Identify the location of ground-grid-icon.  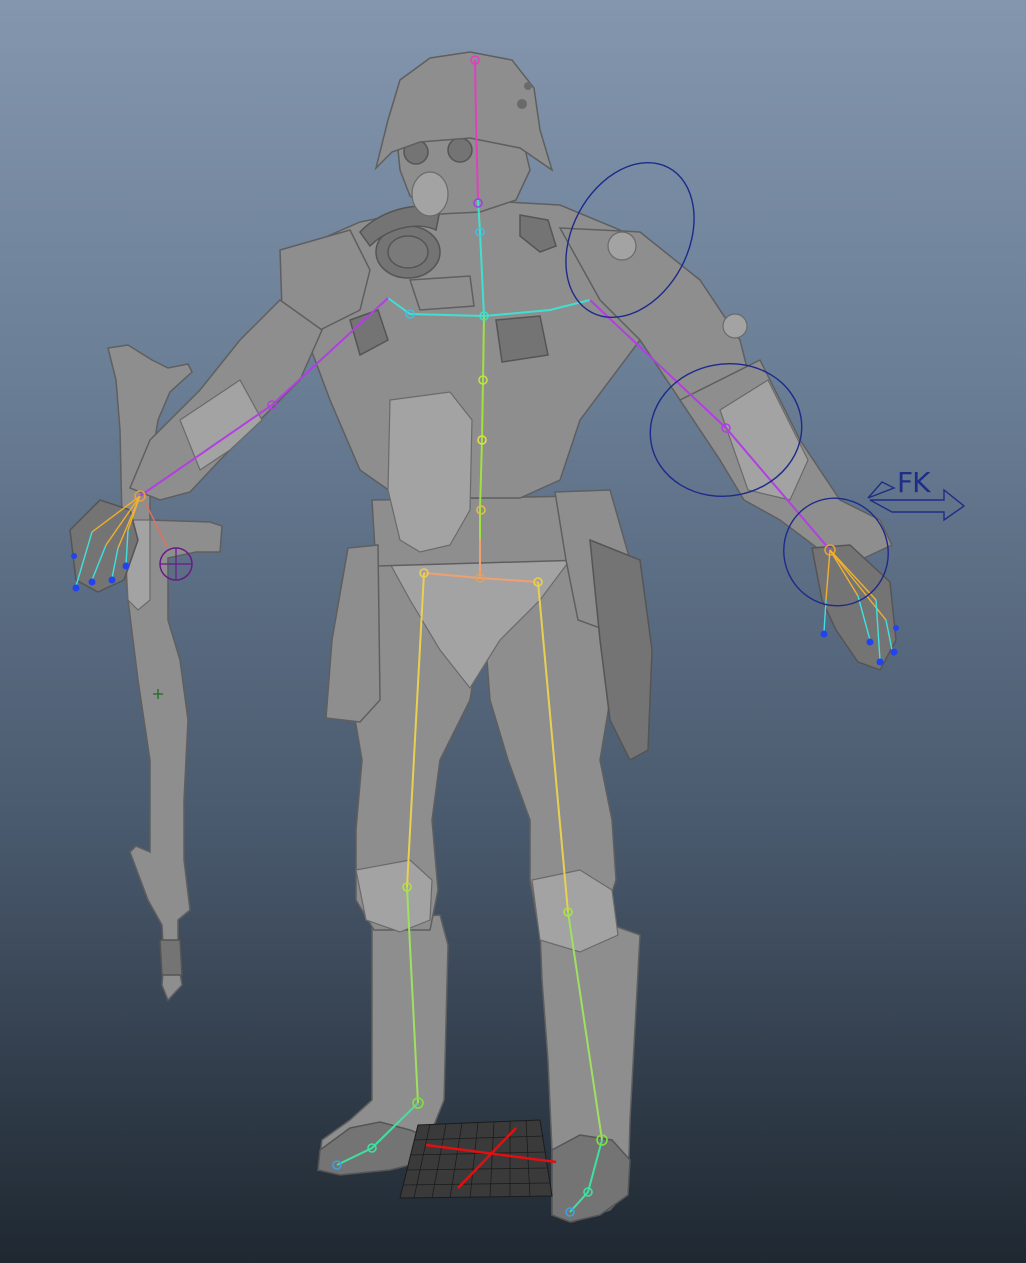
(478, 1159).